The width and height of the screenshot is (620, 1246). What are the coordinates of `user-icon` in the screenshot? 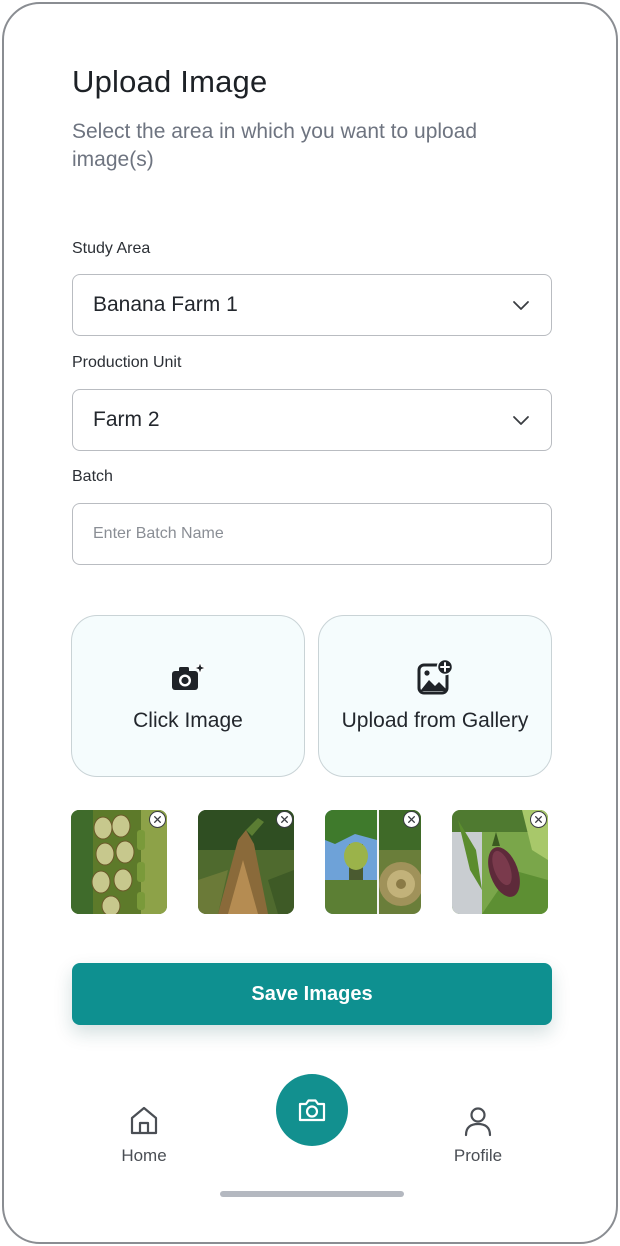 It's located at (478, 1122).